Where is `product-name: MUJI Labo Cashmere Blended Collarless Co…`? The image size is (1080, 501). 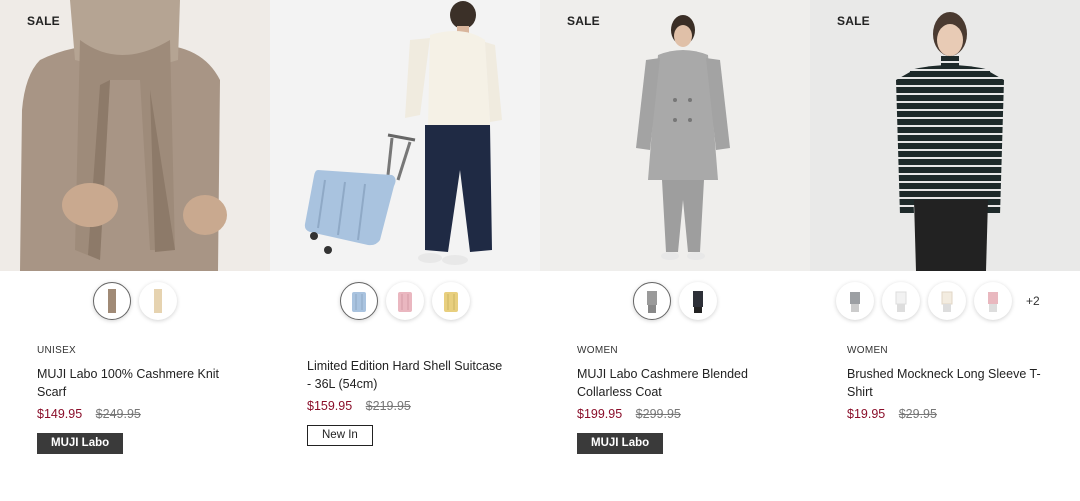 product-name: MUJI Labo Cashmere Blended Collarless Co… is located at coordinates (675, 383).